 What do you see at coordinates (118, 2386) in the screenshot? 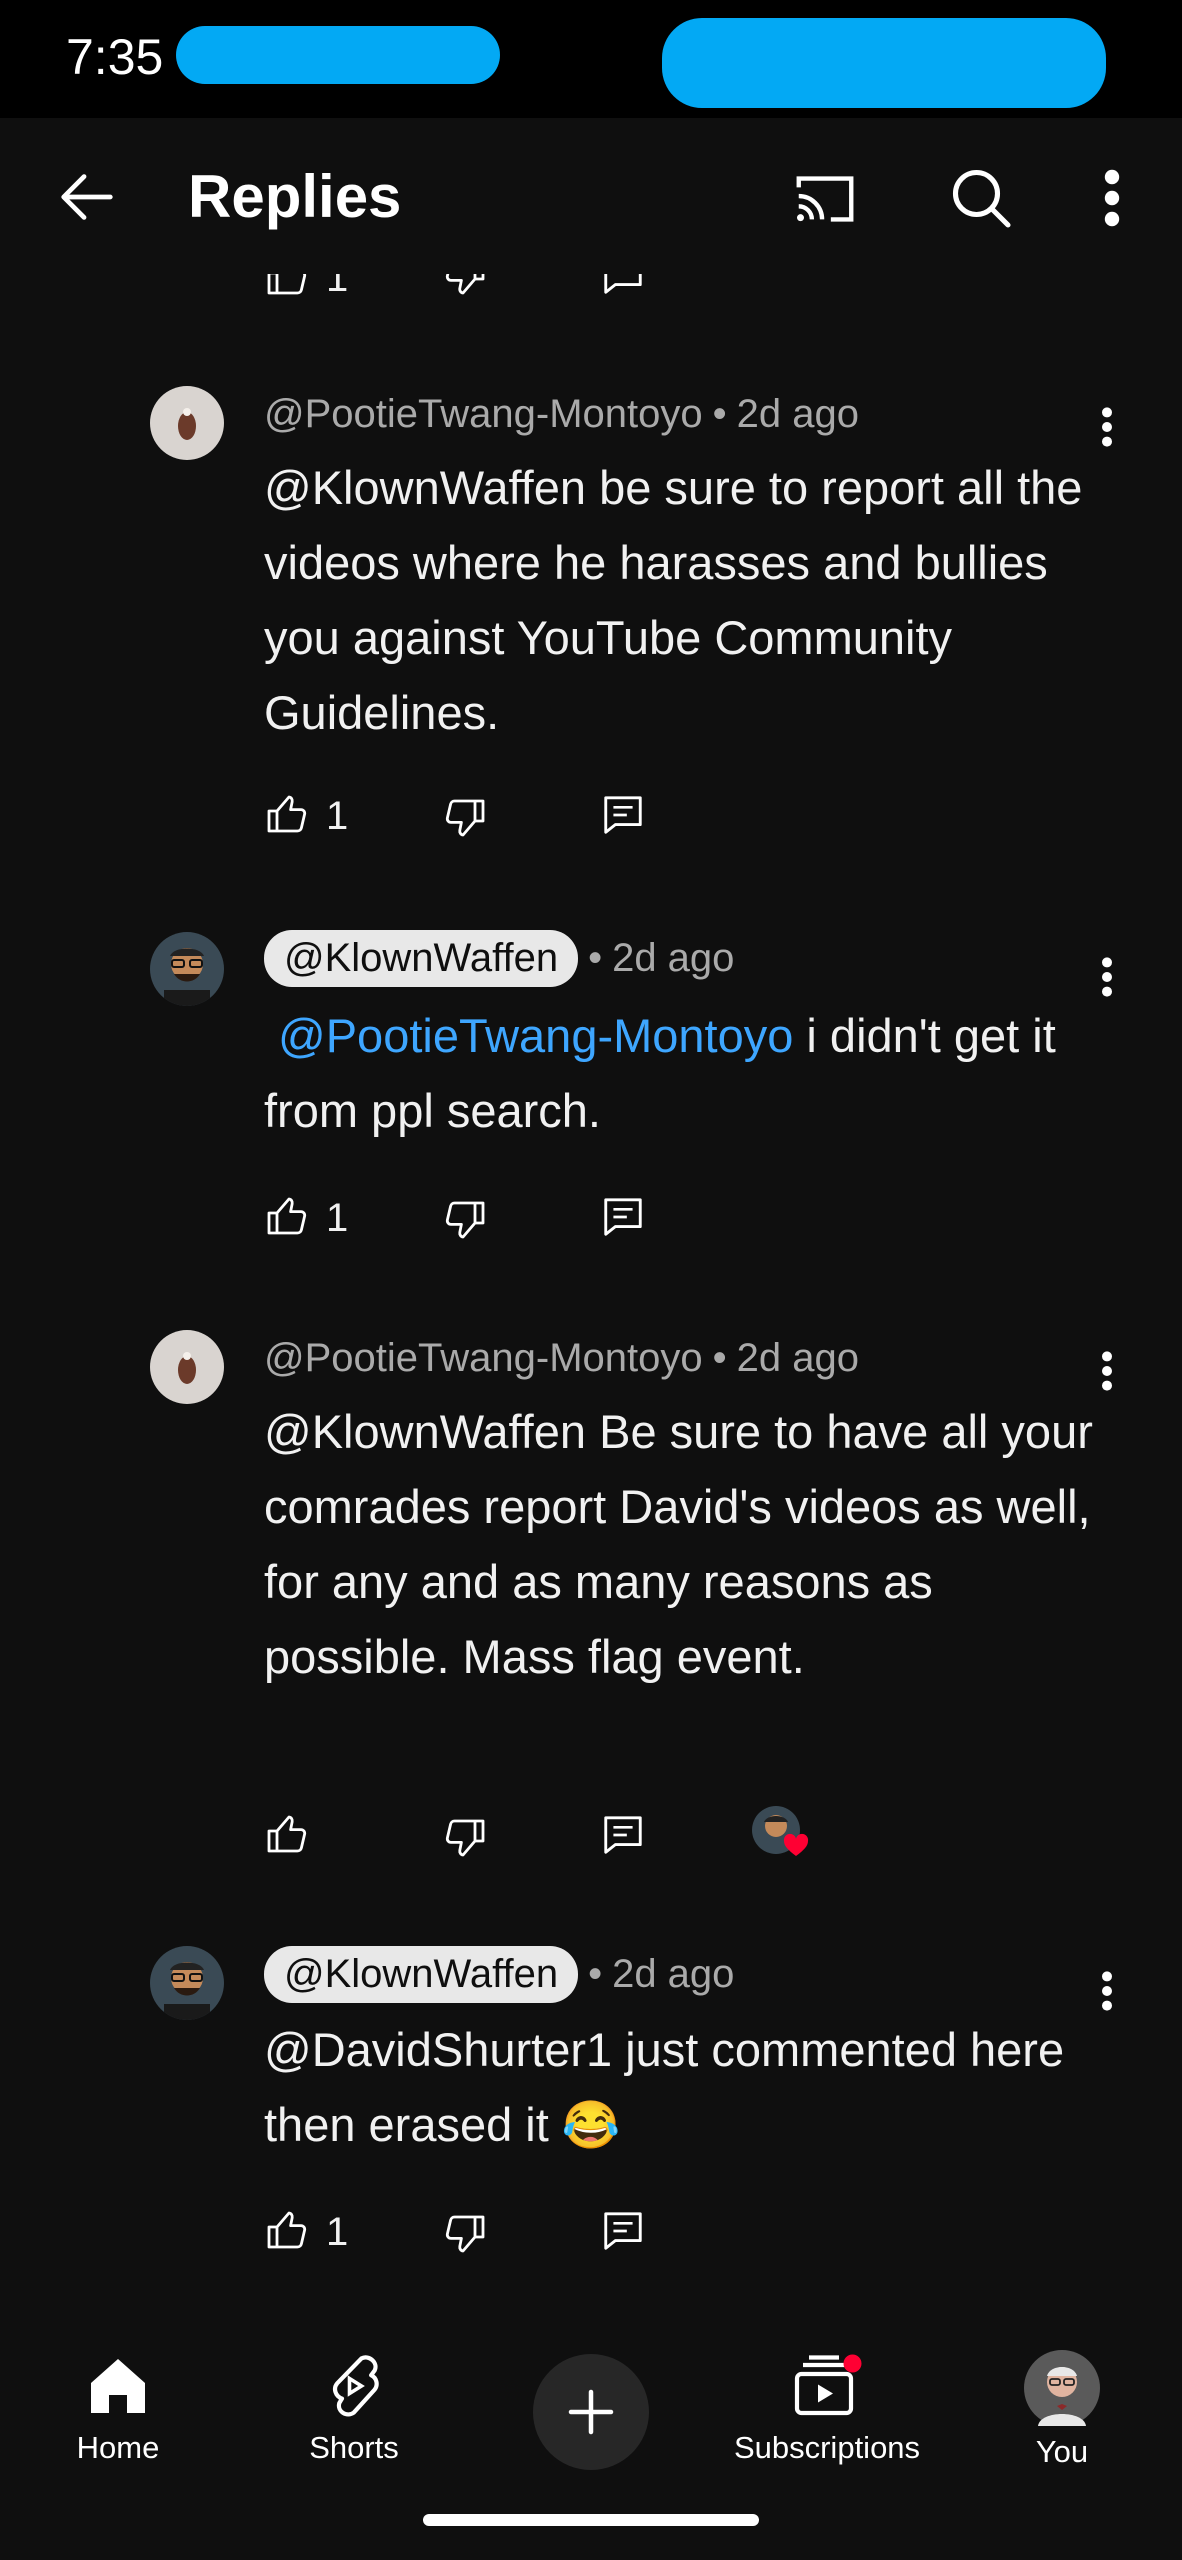
I see `home-icon` at bounding box center [118, 2386].